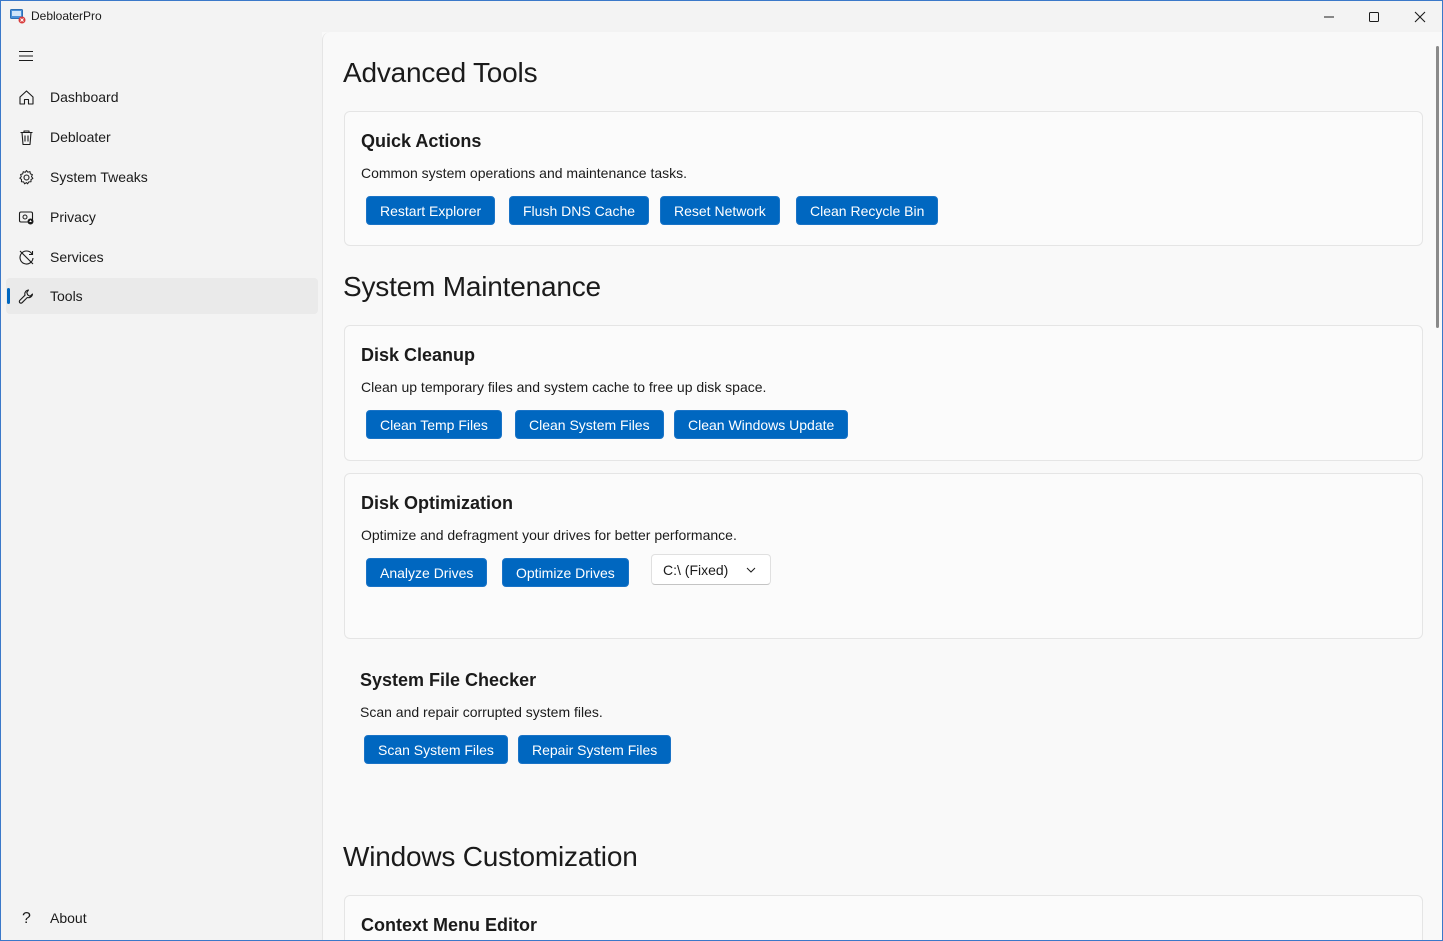  Describe the element at coordinates (448, 680) in the screenshot. I see `card-title: System File Checker` at that location.